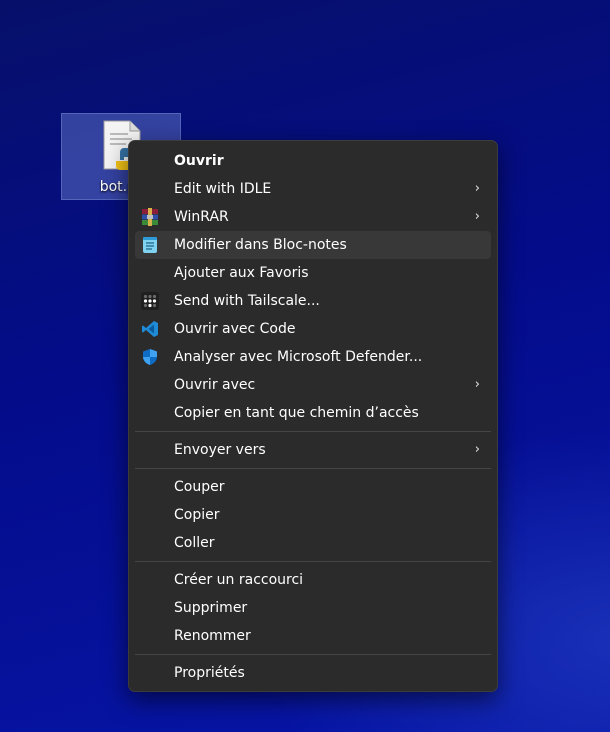 This screenshot has width=610, height=732. Describe the element at coordinates (313, 329) in the screenshot. I see `menu-item-ouvrir-avec-code: Ouvrir avec Code` at that location.